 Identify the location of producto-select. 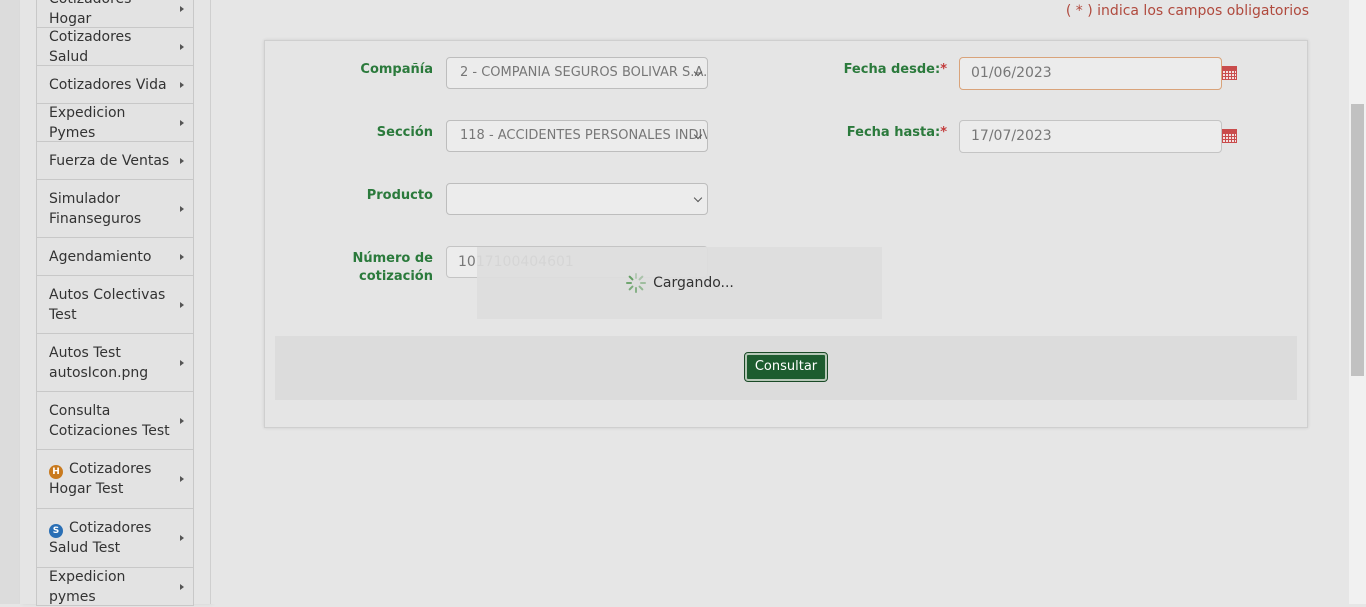
(577, 199).